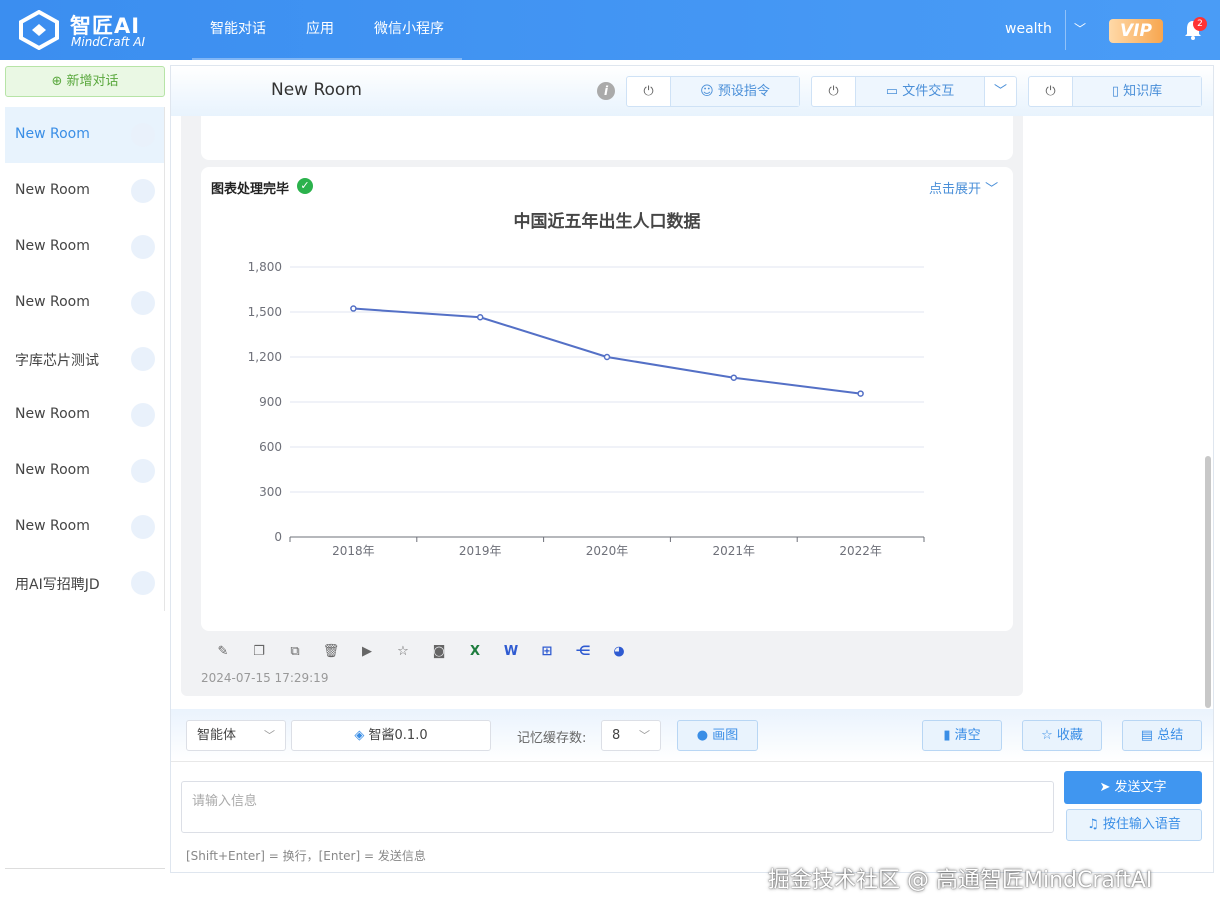 This screenshot has width=1220, height=915. I want to click on notification-count: 2, so click(1200, 24).